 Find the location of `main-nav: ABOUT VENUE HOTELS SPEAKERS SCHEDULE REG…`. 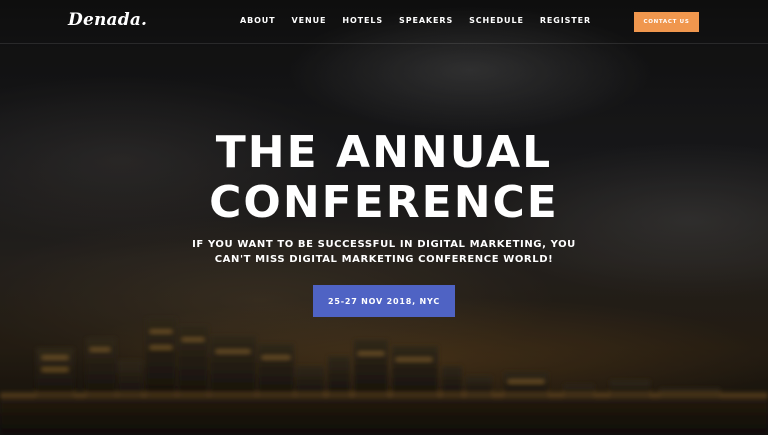

main-nav: ABOUT VENUE HOTELS SPEAKERS SCHEDULE REG… is located at coordinates (423, 20).